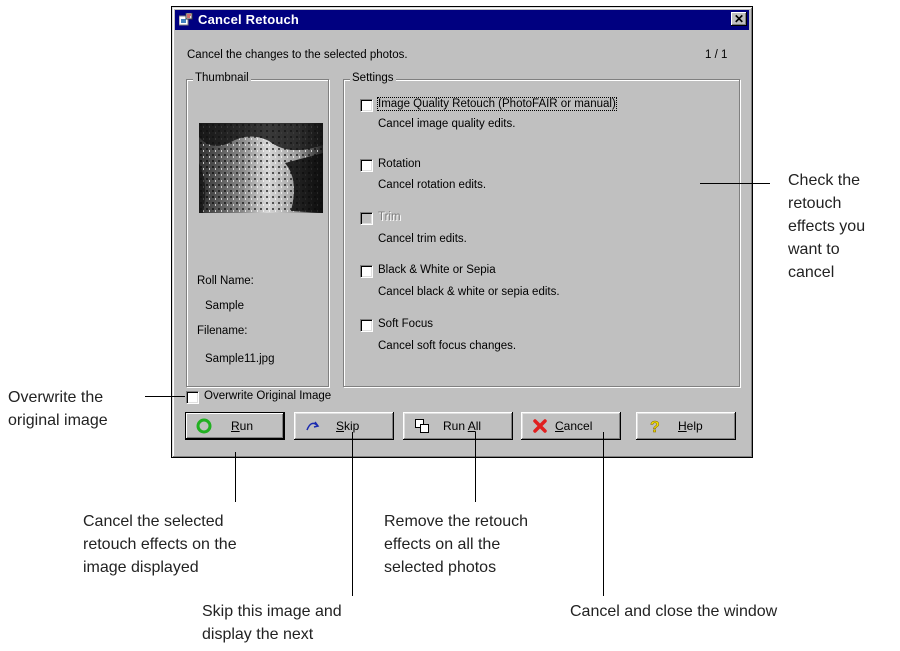 Image resolution: width=900 pixels, height=651 pixels. I want to click on close-icon: ✕, so click(739, 19).